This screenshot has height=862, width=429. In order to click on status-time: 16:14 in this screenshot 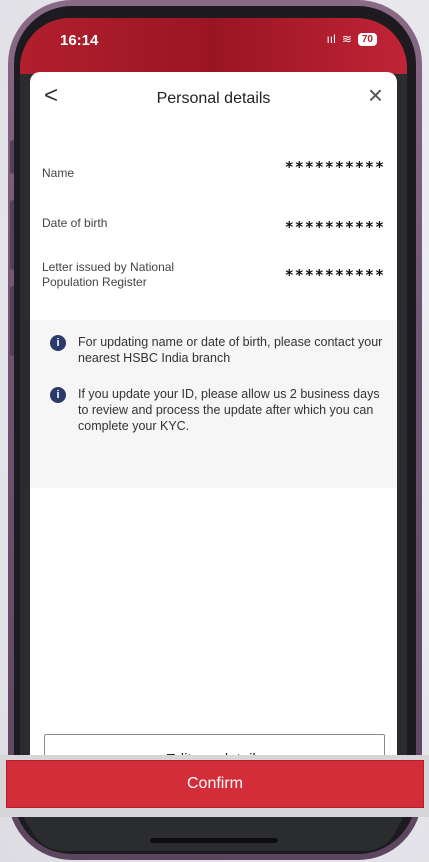, I will do `click(79, 40)`.